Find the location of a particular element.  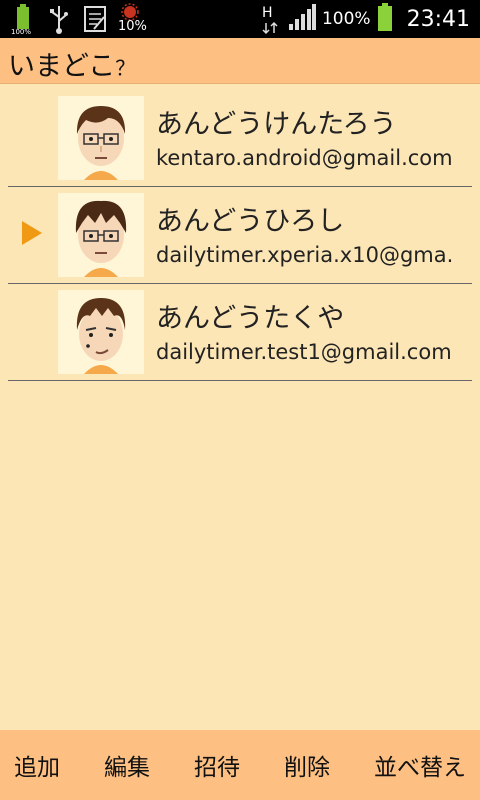

usb-icon is located at coordinates (59, 19).